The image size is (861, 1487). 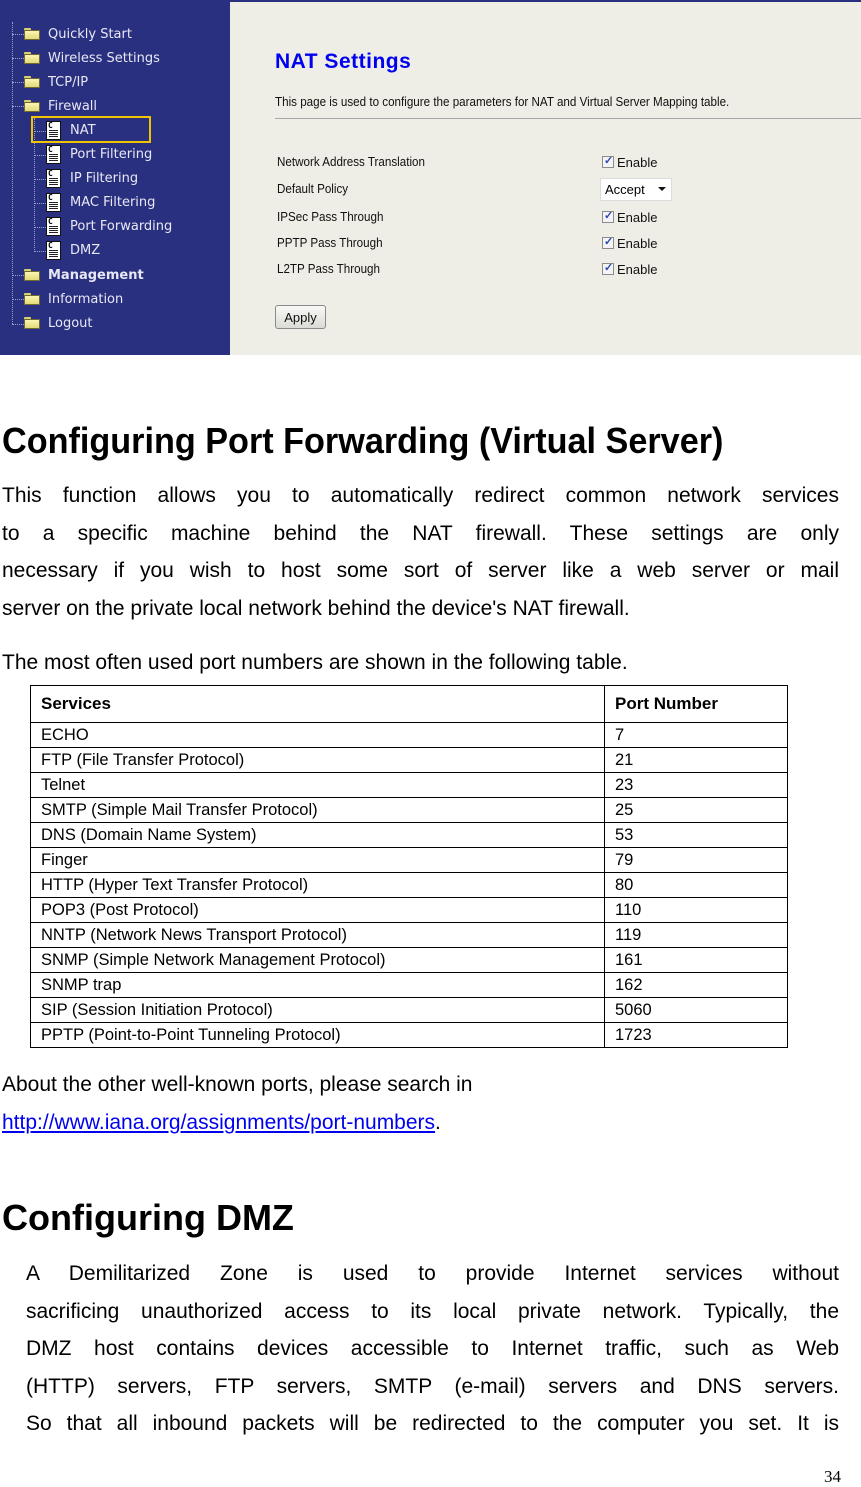 I want to click on table-row: SMTP (Simple Mail Transfer Protocol) 25, so click(x=409, y=810).